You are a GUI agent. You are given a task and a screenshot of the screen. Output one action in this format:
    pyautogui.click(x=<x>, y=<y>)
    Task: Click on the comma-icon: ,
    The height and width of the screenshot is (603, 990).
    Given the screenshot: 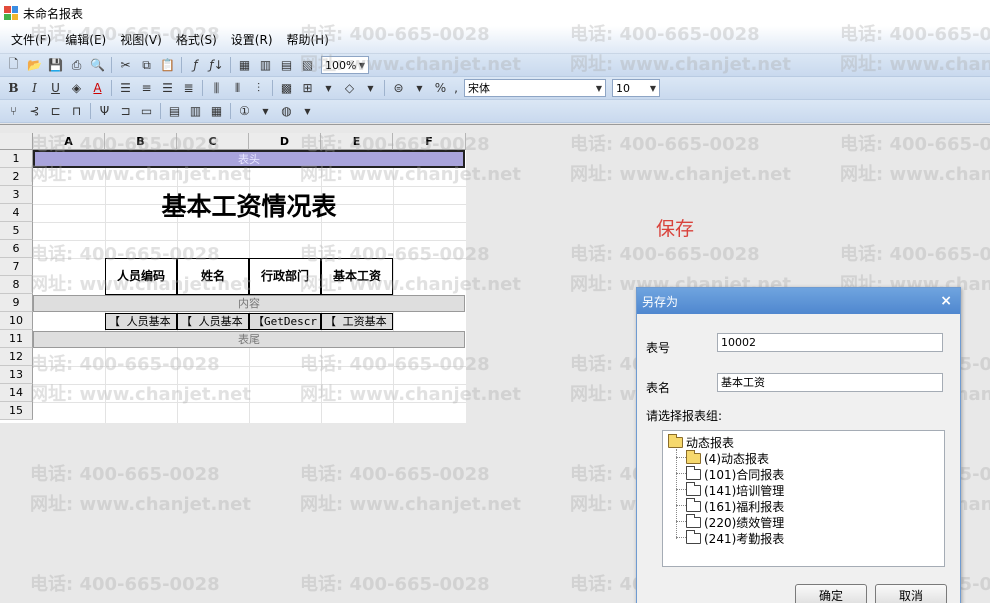 What is the action you would take?
    pyautogui.click(x=456, y=88)
    